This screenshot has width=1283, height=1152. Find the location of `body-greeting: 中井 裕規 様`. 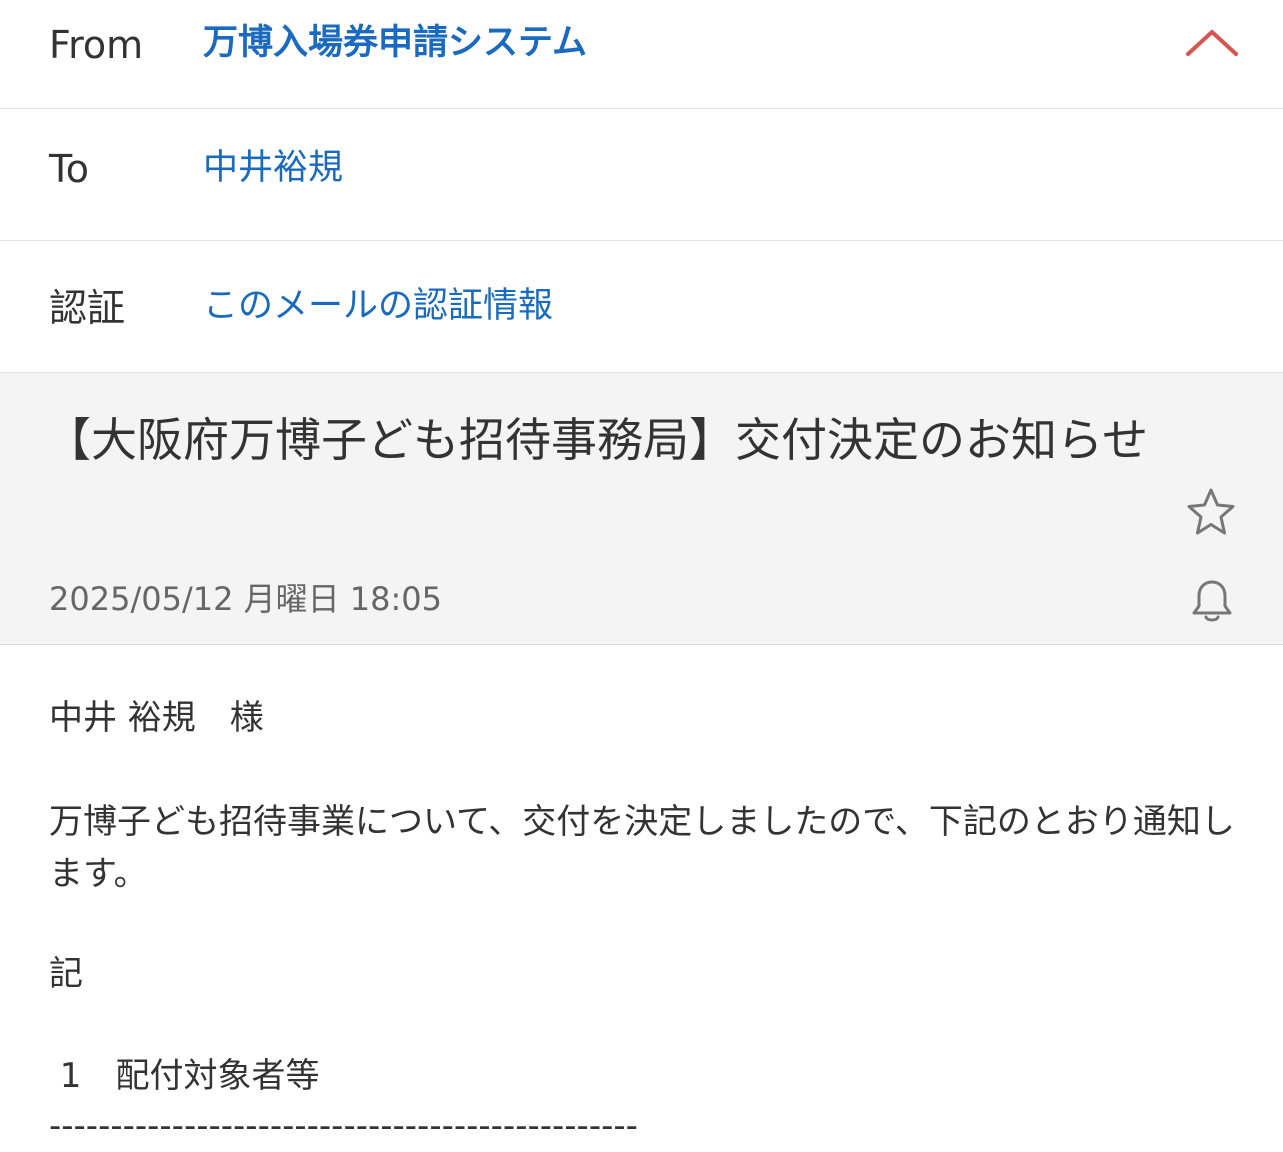

body-greeting: 中井 裕規 様 is located at coordinates (156, 718).